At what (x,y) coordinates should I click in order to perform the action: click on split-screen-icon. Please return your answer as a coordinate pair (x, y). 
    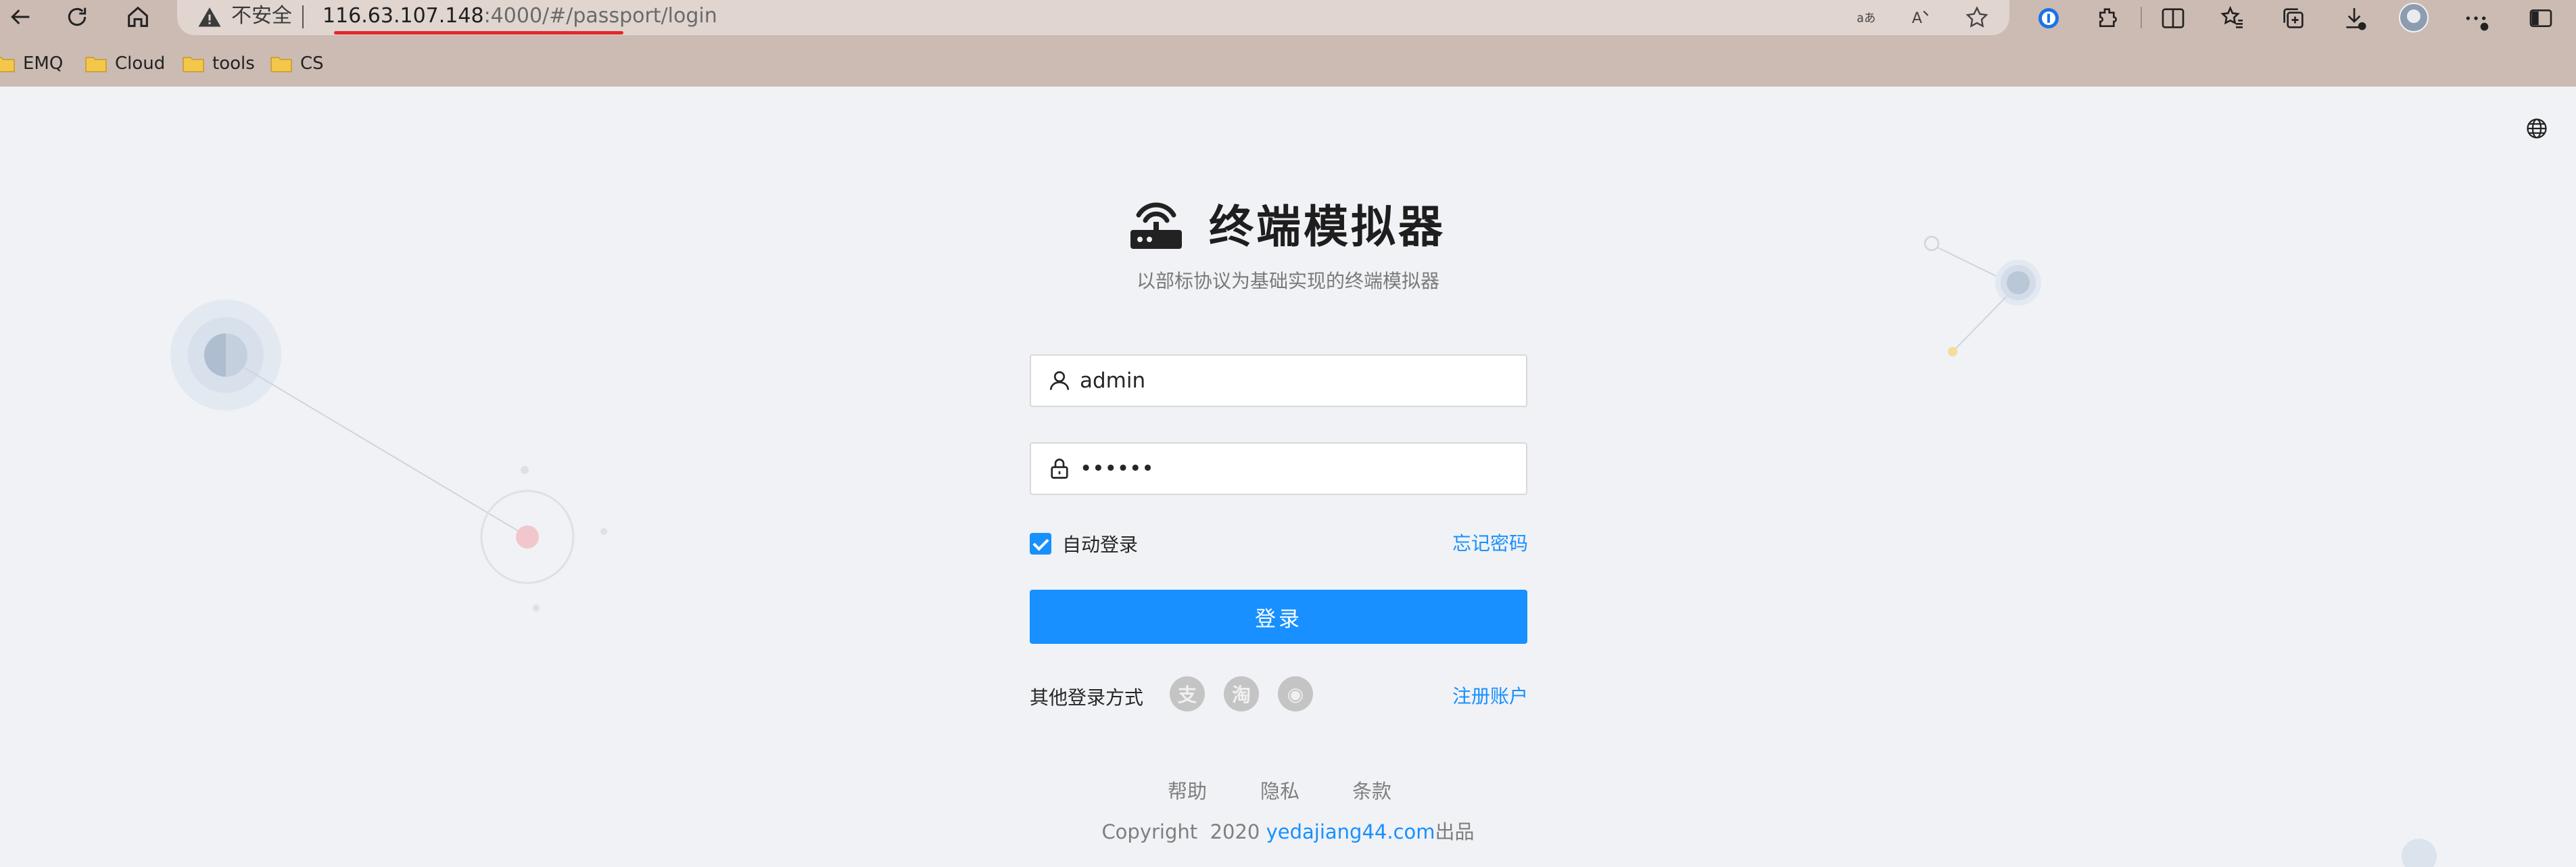
    Looking at the image, I should click on (2173, 18).